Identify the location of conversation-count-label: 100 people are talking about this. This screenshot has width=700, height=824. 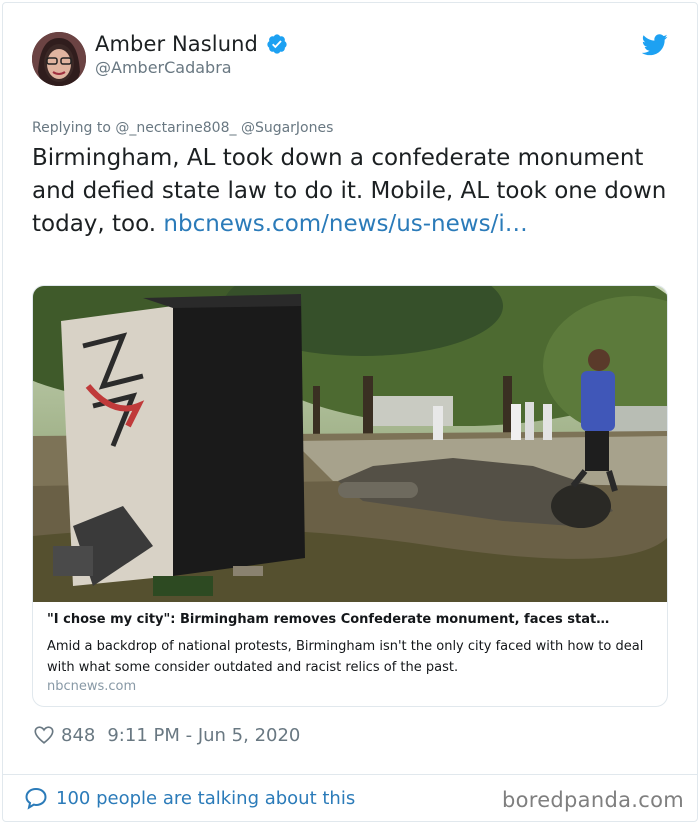
(205, 798).